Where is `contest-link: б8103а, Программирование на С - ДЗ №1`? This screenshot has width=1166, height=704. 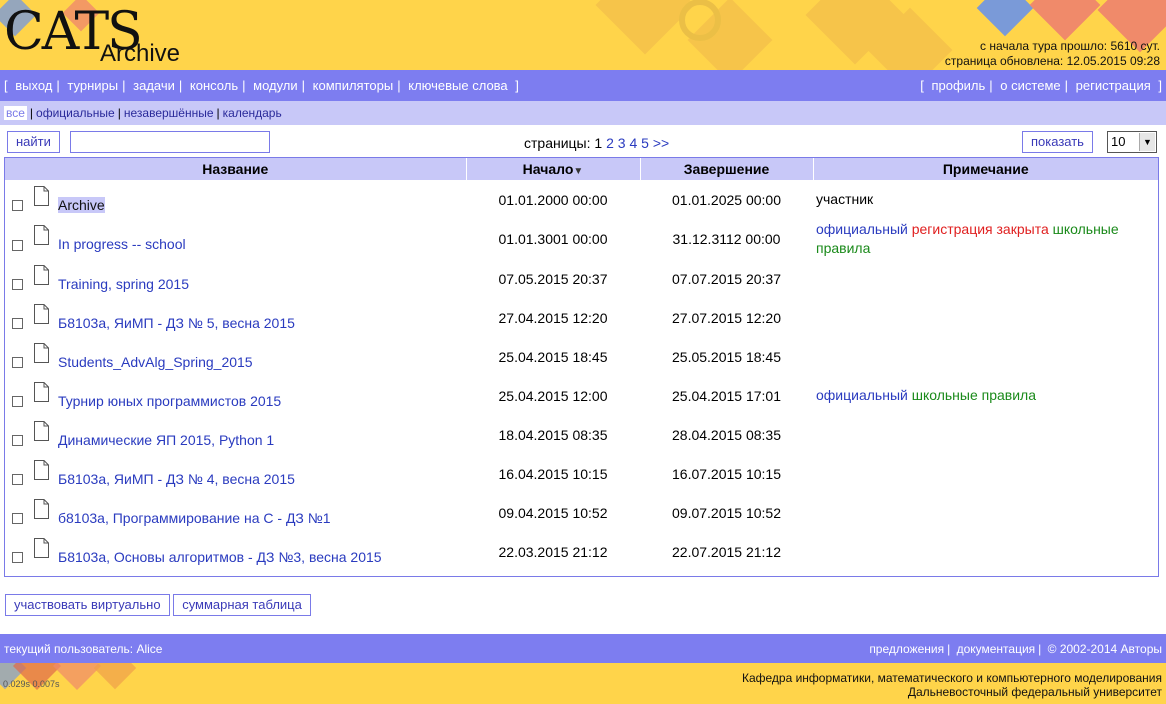
contest-link: б8103а, Программирование на С - ДЗ №1 is located at coordinates (194, 518).